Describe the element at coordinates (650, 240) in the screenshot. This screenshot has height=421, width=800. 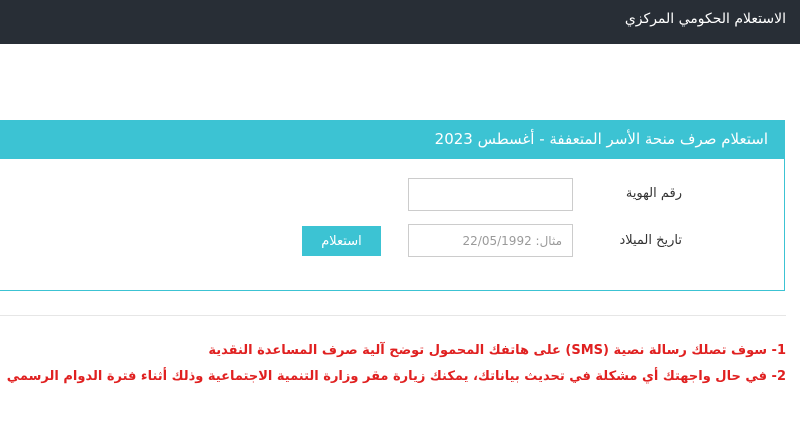
I see `birth-date-label: تاريخ الميلاد` at that location.